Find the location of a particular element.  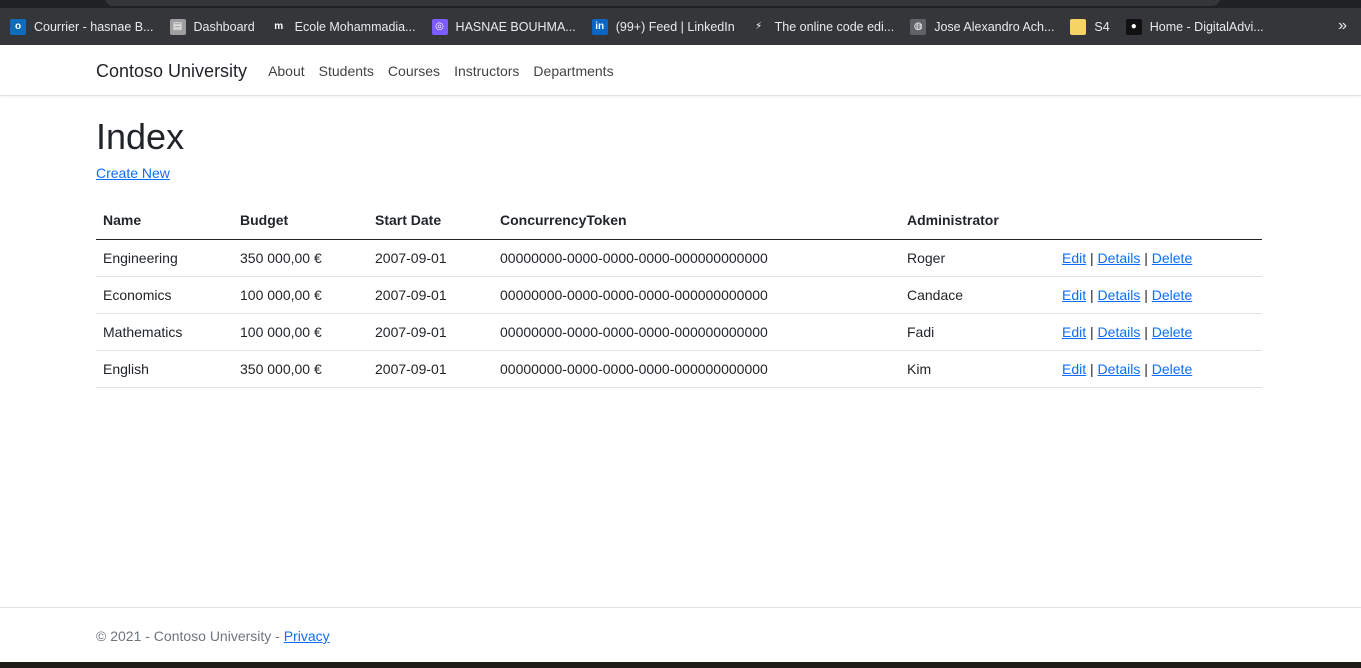

cell-name: Mathematics is located at coordinates (164, 332).